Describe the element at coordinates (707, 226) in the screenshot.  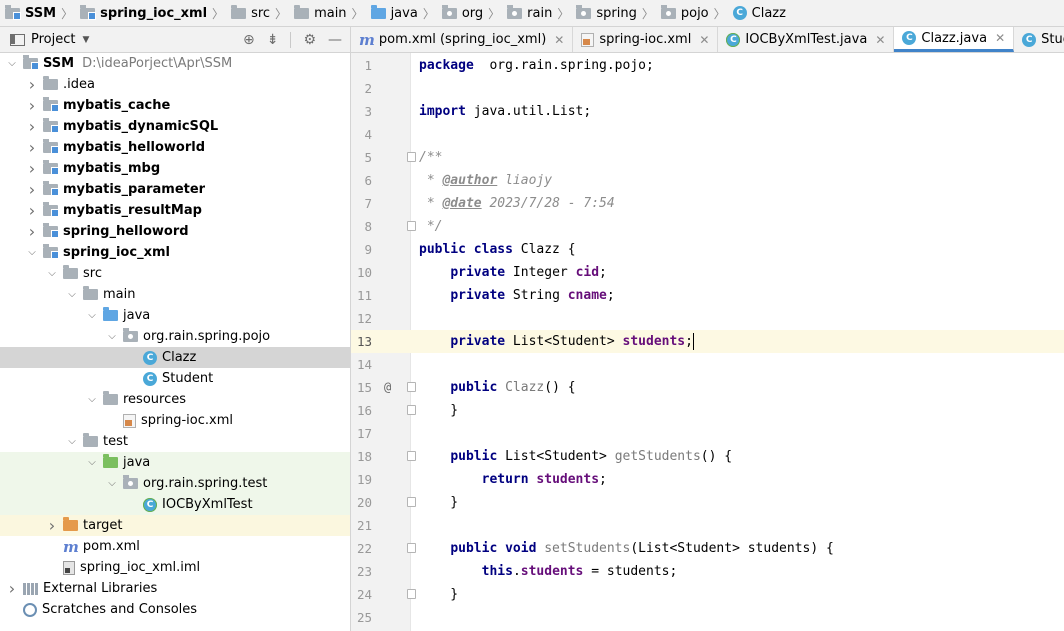
I see `code-line: 8 */` at that location.